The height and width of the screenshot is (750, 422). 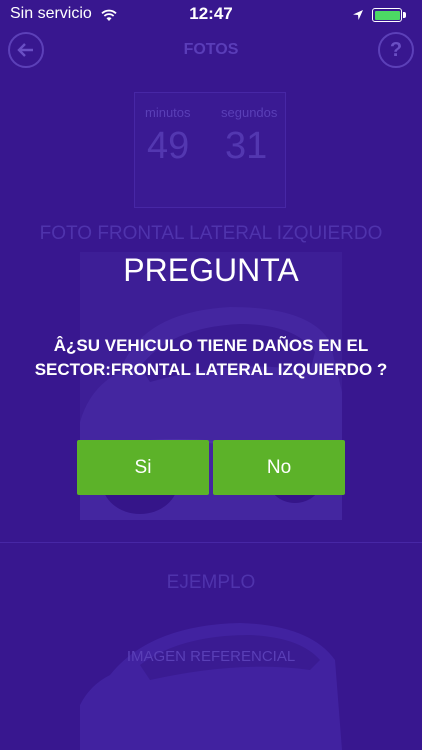 What do you see at coordinates (143, 467) in the screenshot?
I see `yes-button: Si` at bounding box center [143, 467].